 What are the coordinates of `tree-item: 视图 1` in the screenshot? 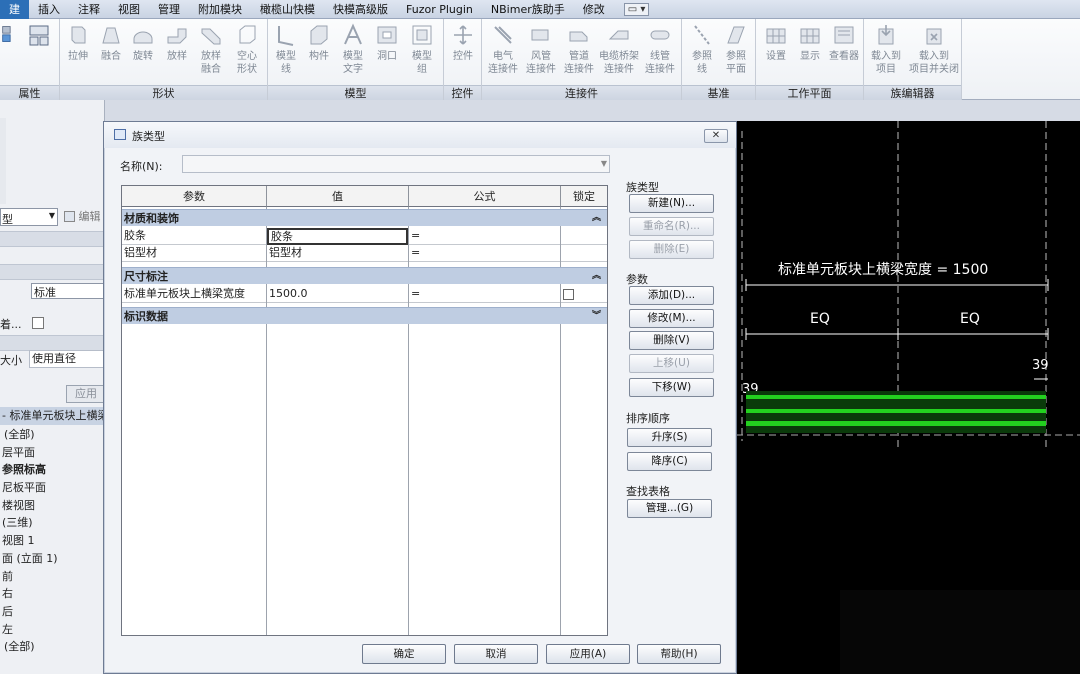 It's located at (52, 541).